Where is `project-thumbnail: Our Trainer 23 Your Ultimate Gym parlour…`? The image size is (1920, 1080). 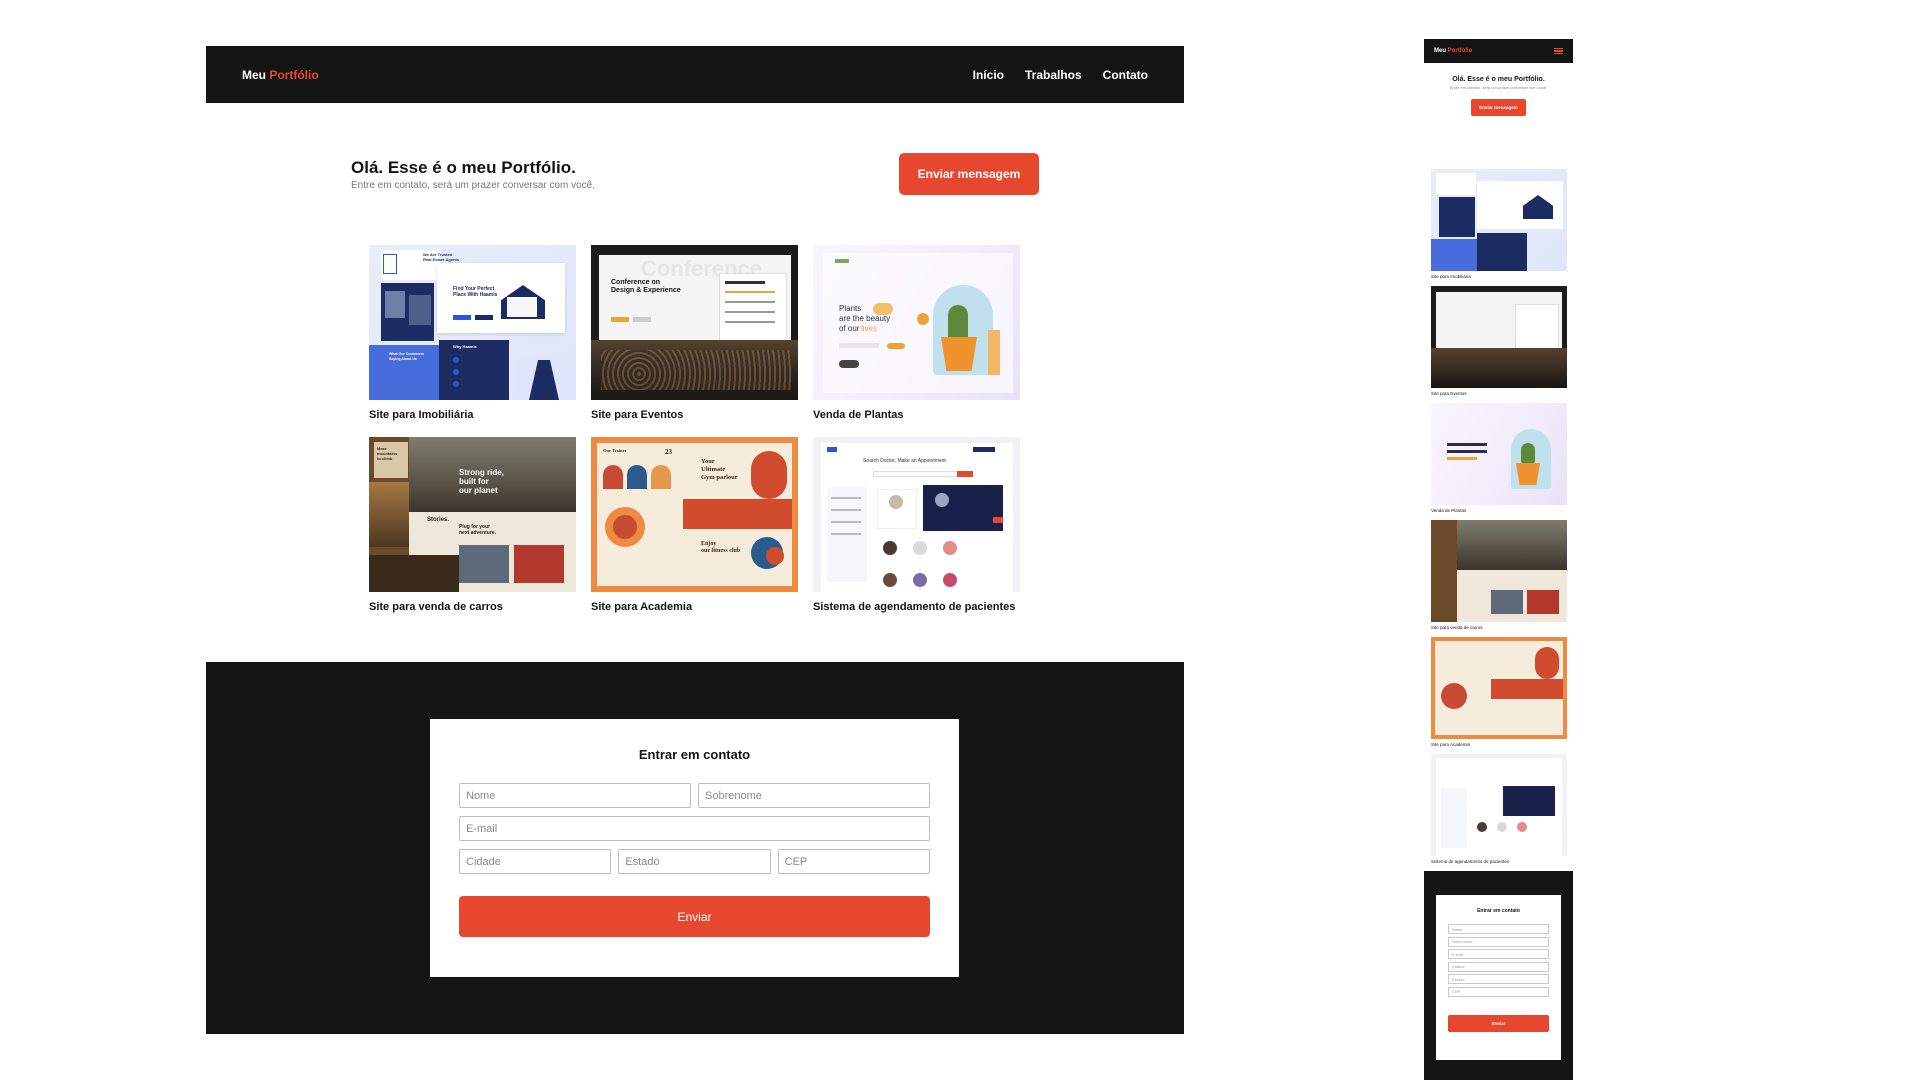 project-thumbnail: Our Trainer 23 Your Ultimate Gym parlour… is located at coordinates (694, 514).